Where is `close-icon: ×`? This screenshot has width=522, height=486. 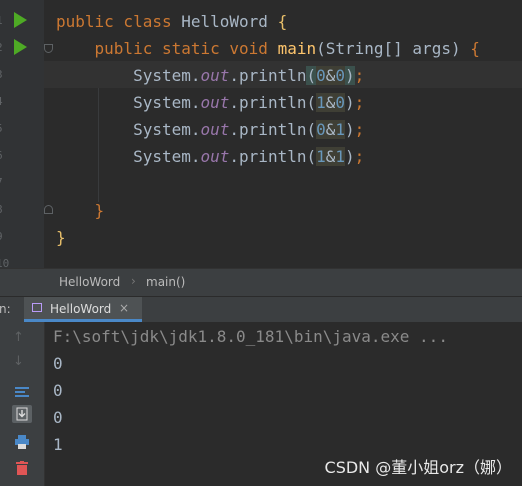
close-icon: × is located at coordinates (124, 308).